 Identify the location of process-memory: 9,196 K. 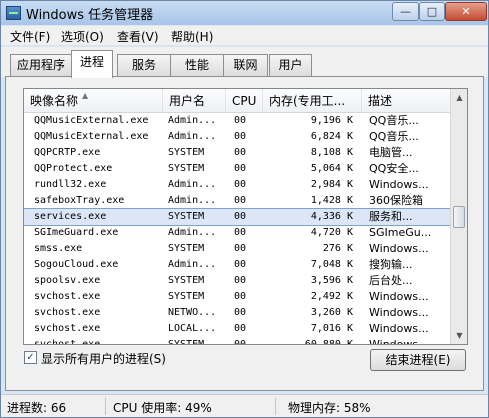
(331, 120).